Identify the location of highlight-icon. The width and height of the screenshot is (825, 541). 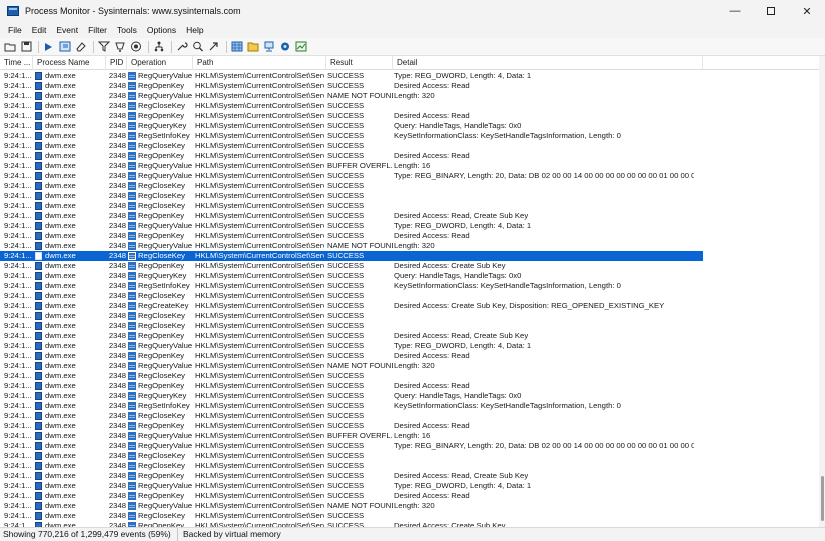
(120, 47).